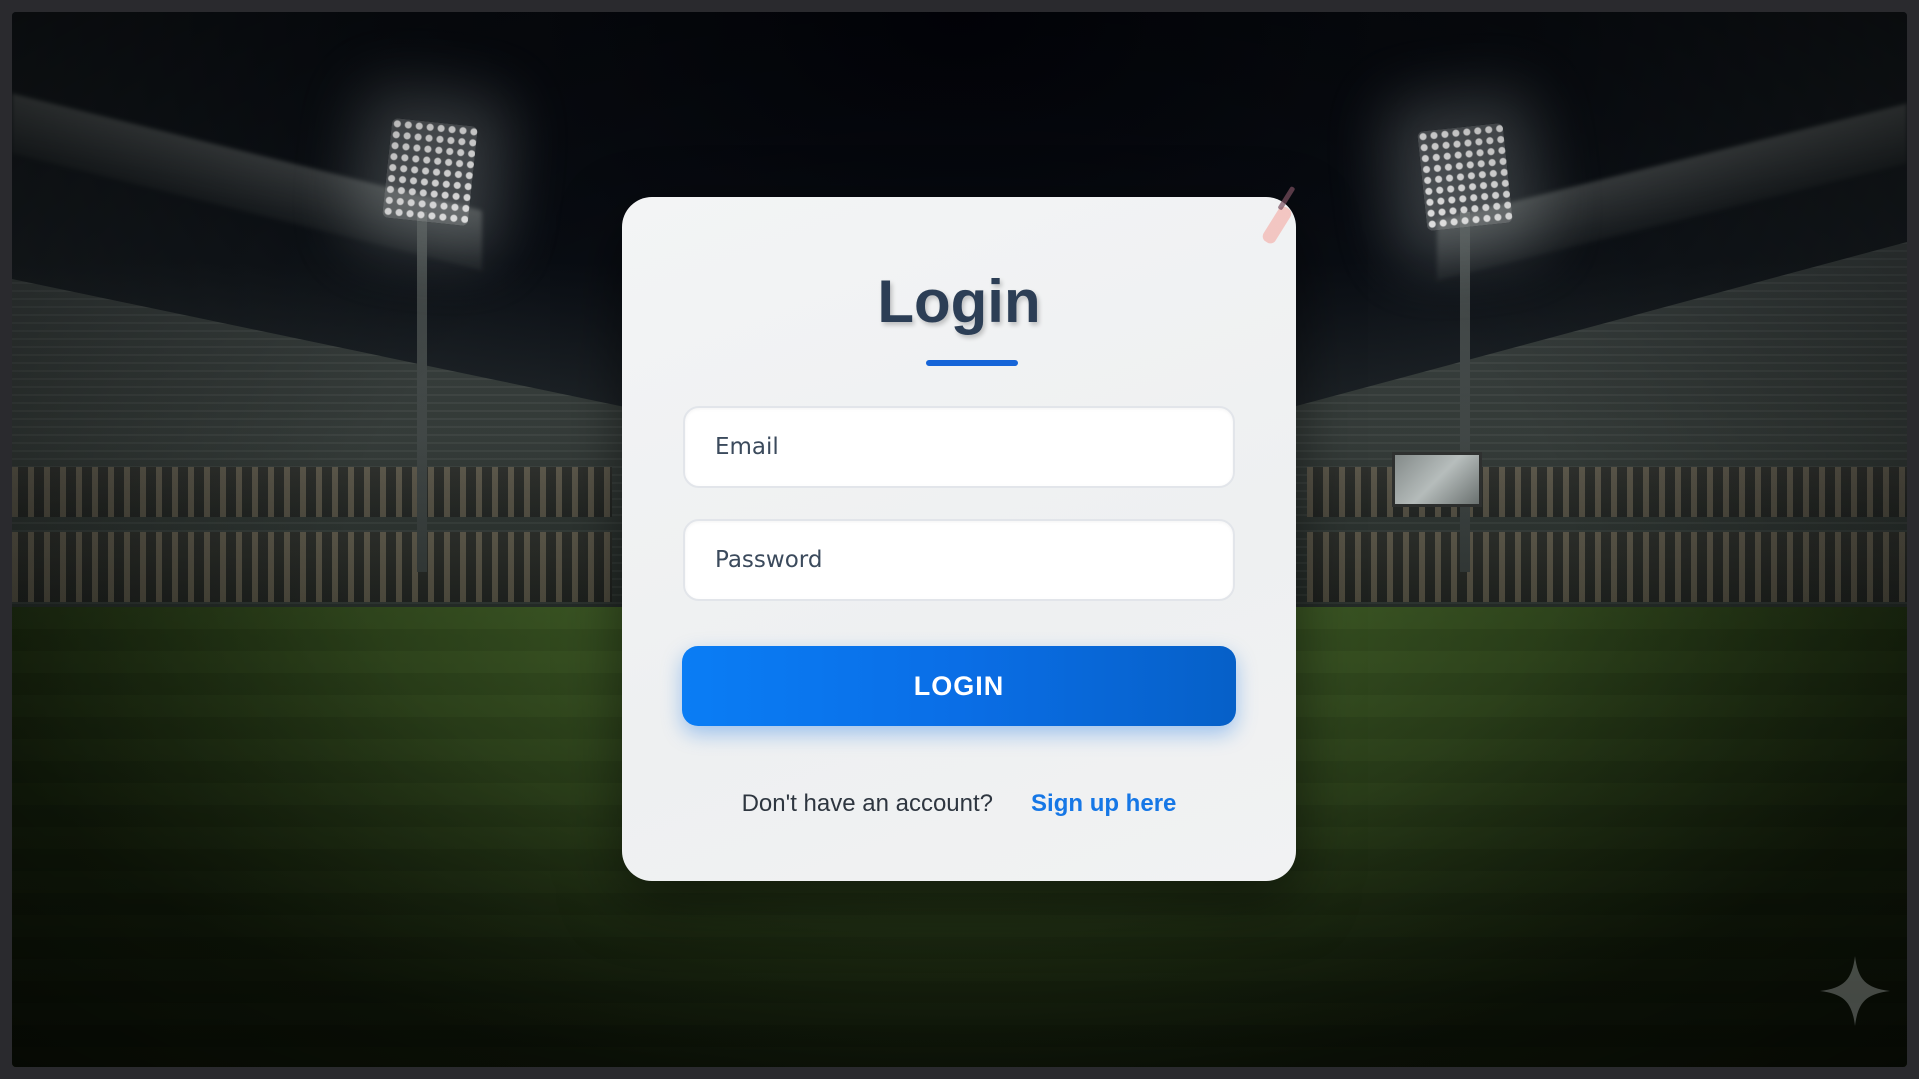 Image resolution: width=1919 pixels, height=1079 pixels. What do you see at coordinates (1855, 991) in the screenshot?
I see `sparkle-icon` at bounding box center [1855, 991].